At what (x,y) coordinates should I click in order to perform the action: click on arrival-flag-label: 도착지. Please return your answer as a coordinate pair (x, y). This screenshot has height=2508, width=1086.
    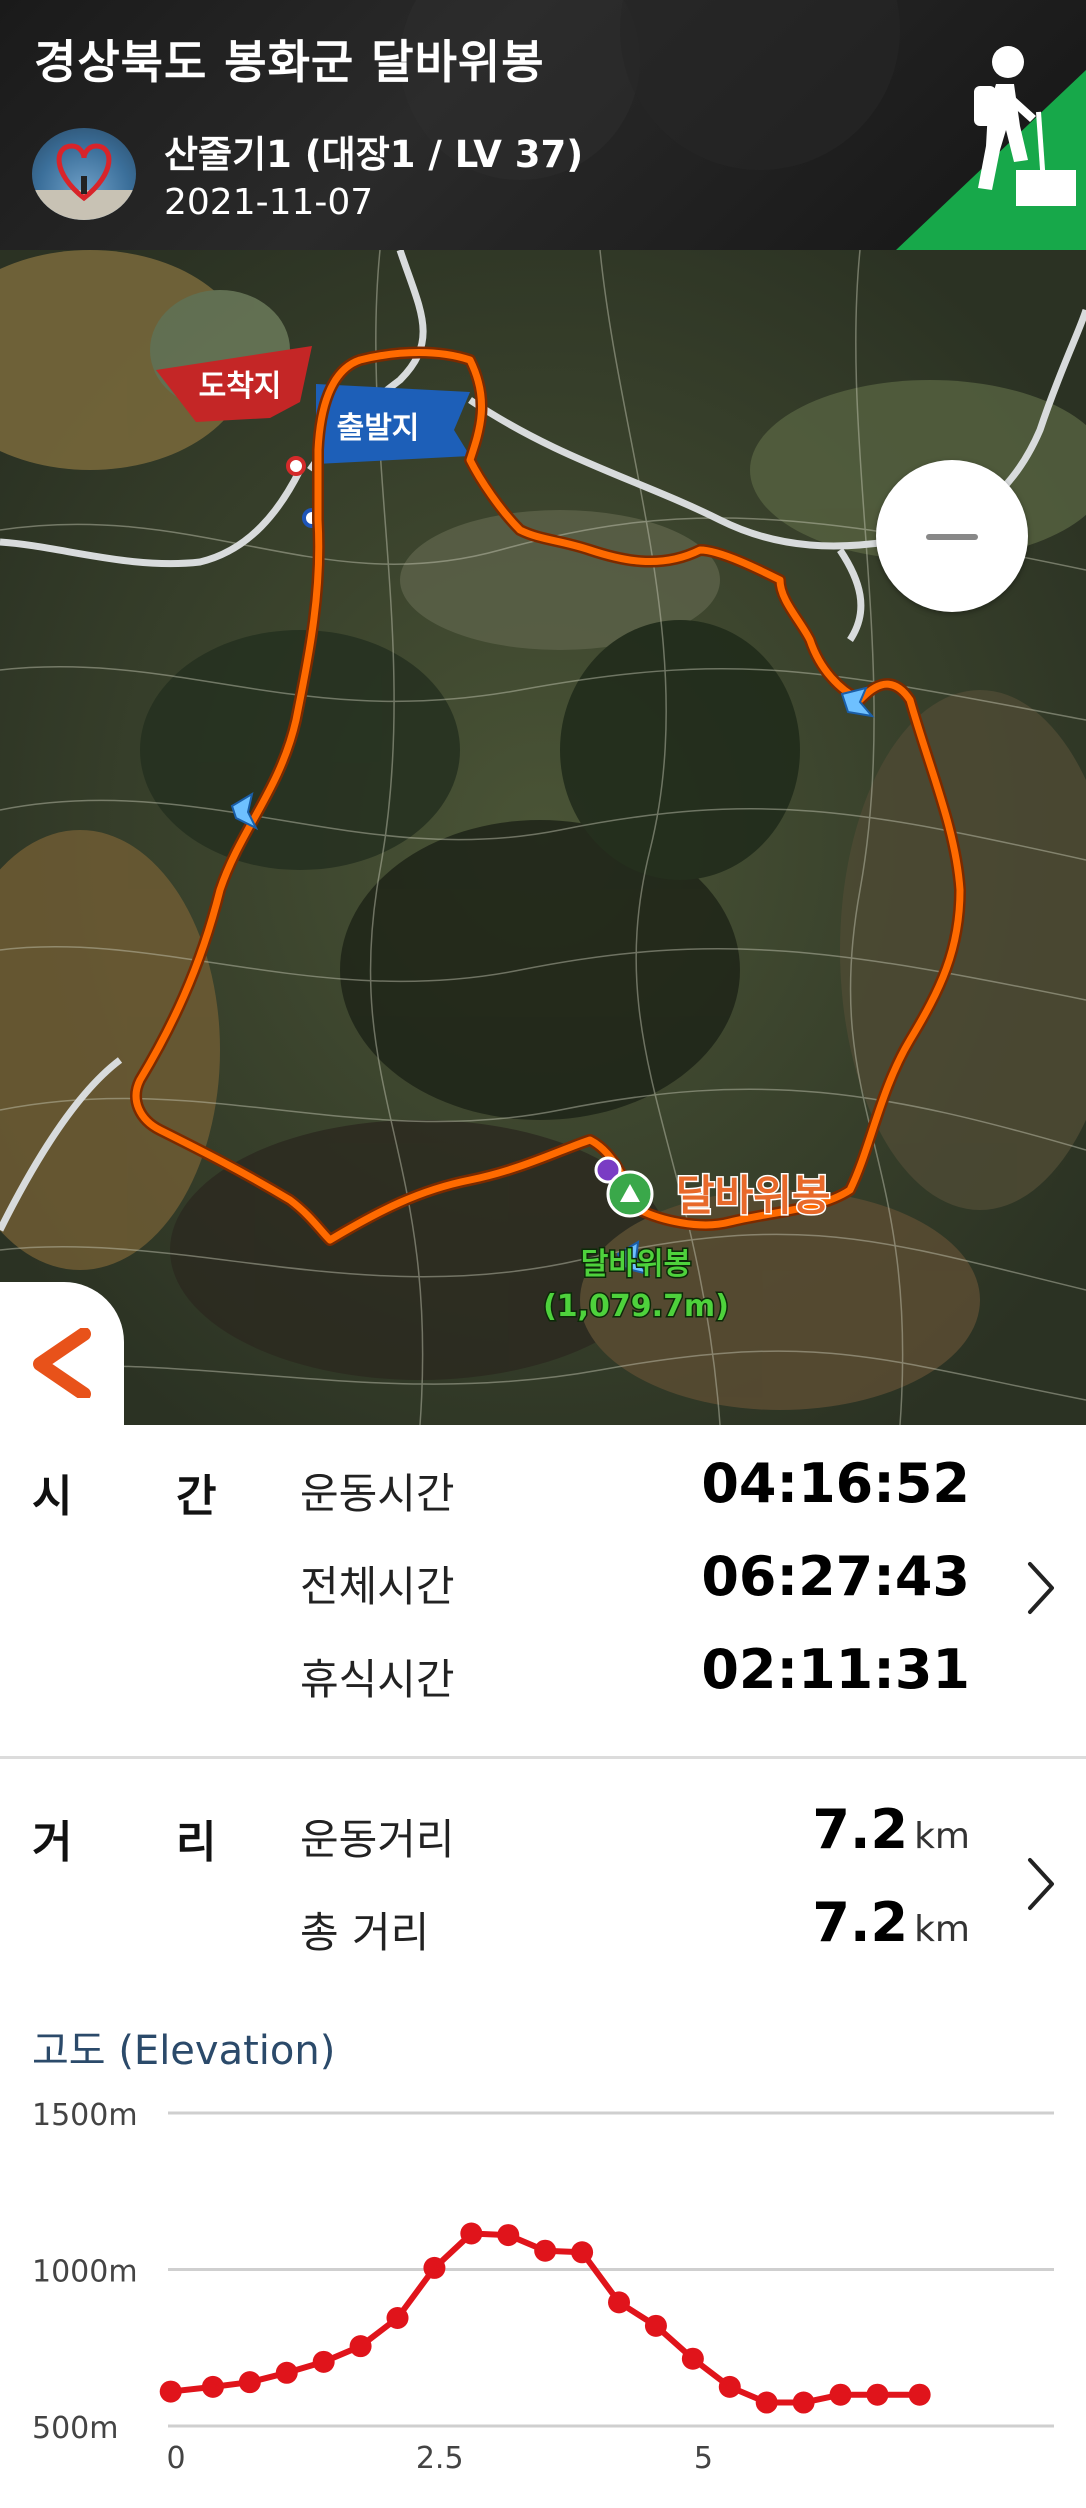
    Looking at the image, I should click on (240, 386).